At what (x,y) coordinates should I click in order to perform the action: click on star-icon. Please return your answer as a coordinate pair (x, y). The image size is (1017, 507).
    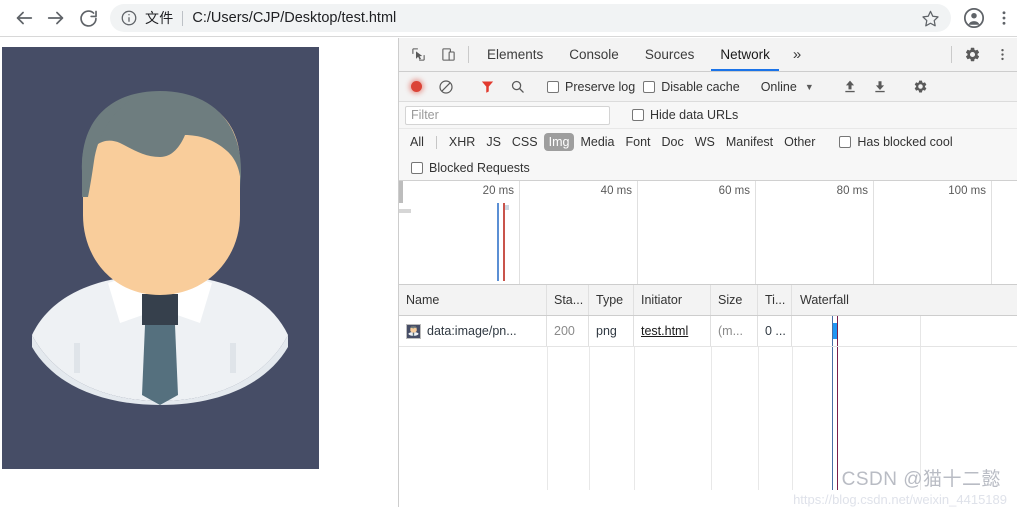
    Looking at the image, I should click on (930, 18).